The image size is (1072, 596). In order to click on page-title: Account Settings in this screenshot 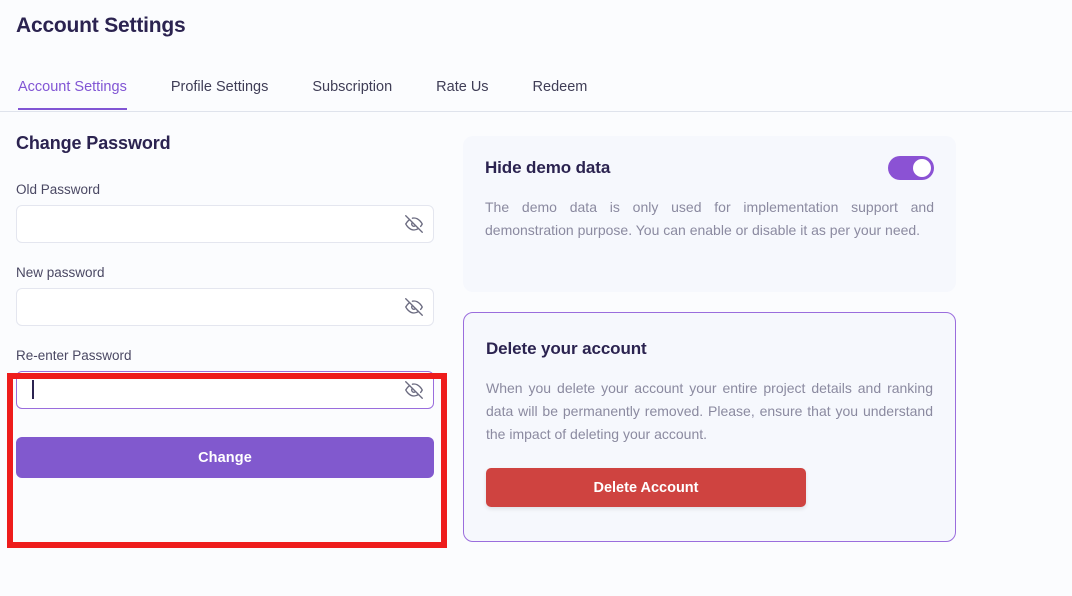, I will do `click(101, 25)`.